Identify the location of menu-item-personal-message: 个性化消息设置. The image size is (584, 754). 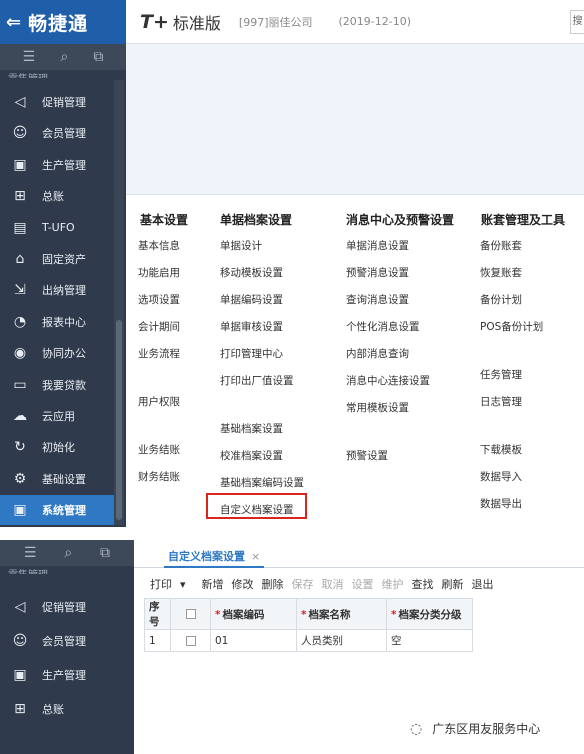
(383, 326).